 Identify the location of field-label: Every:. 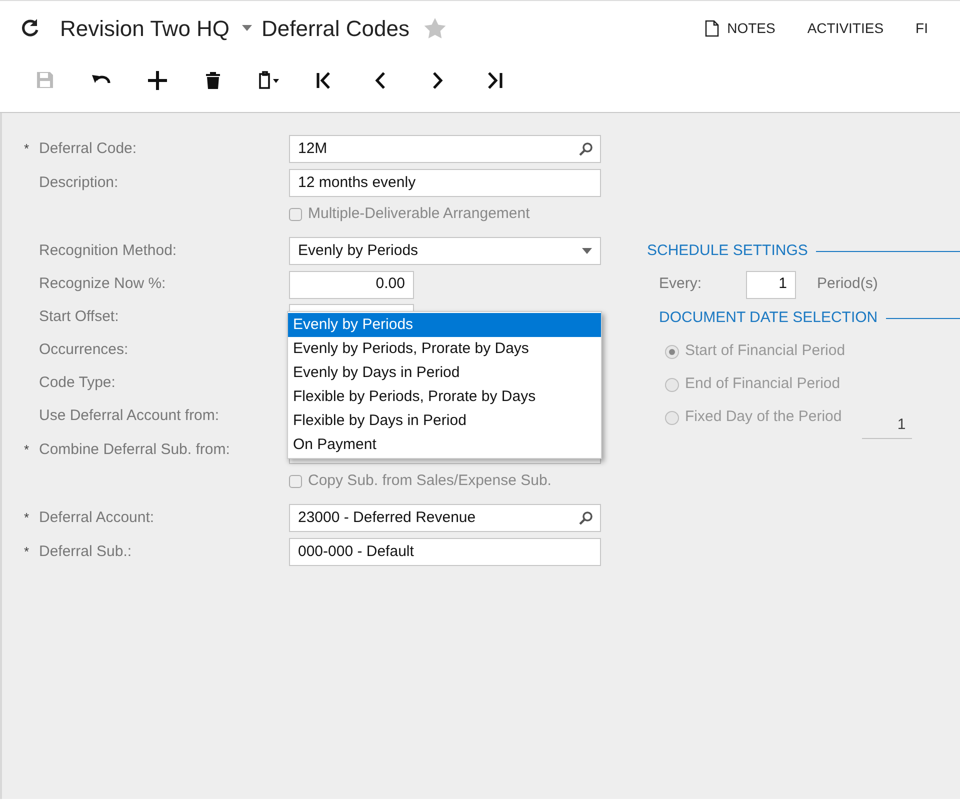
(681, 284).